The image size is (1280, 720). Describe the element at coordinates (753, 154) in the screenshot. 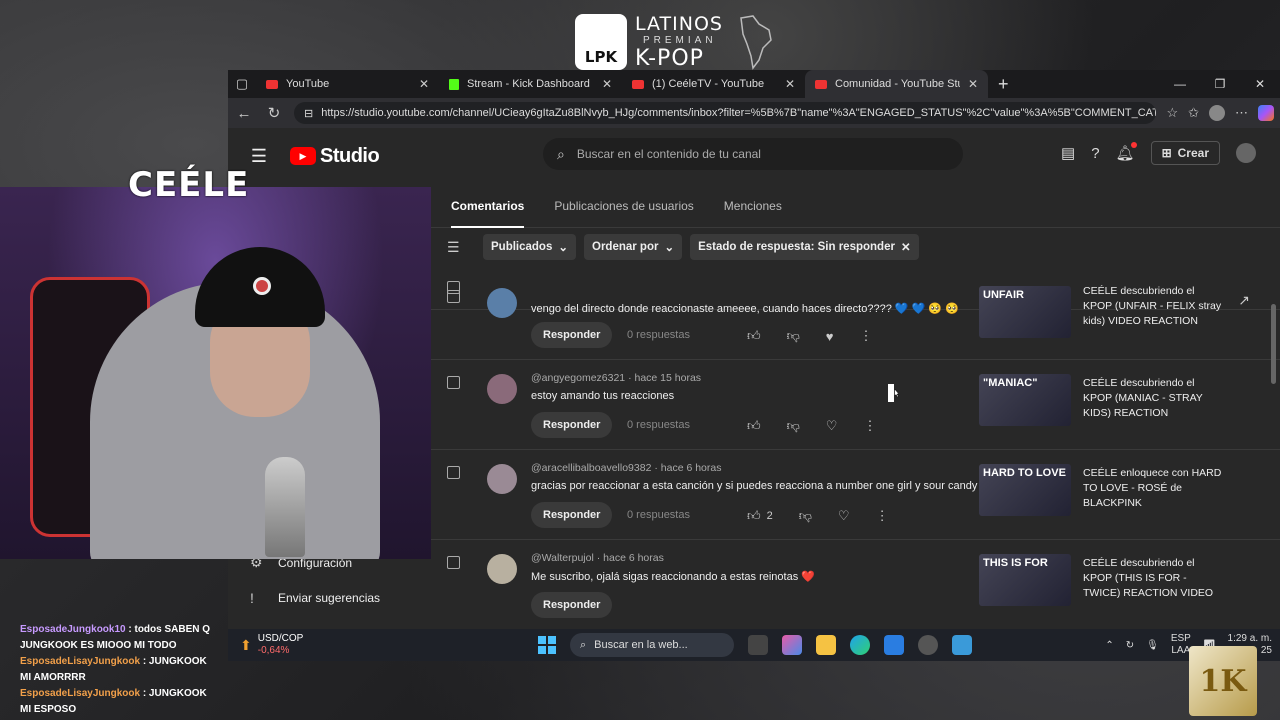

I see `channel-search-input: ⌕ Buscar en el contenido de tu canal` at that location.